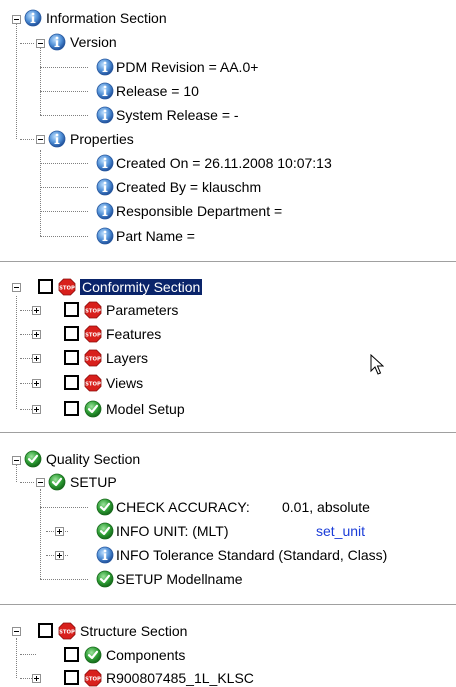  I want to click on checkbox-parameters, so click(71, 309).